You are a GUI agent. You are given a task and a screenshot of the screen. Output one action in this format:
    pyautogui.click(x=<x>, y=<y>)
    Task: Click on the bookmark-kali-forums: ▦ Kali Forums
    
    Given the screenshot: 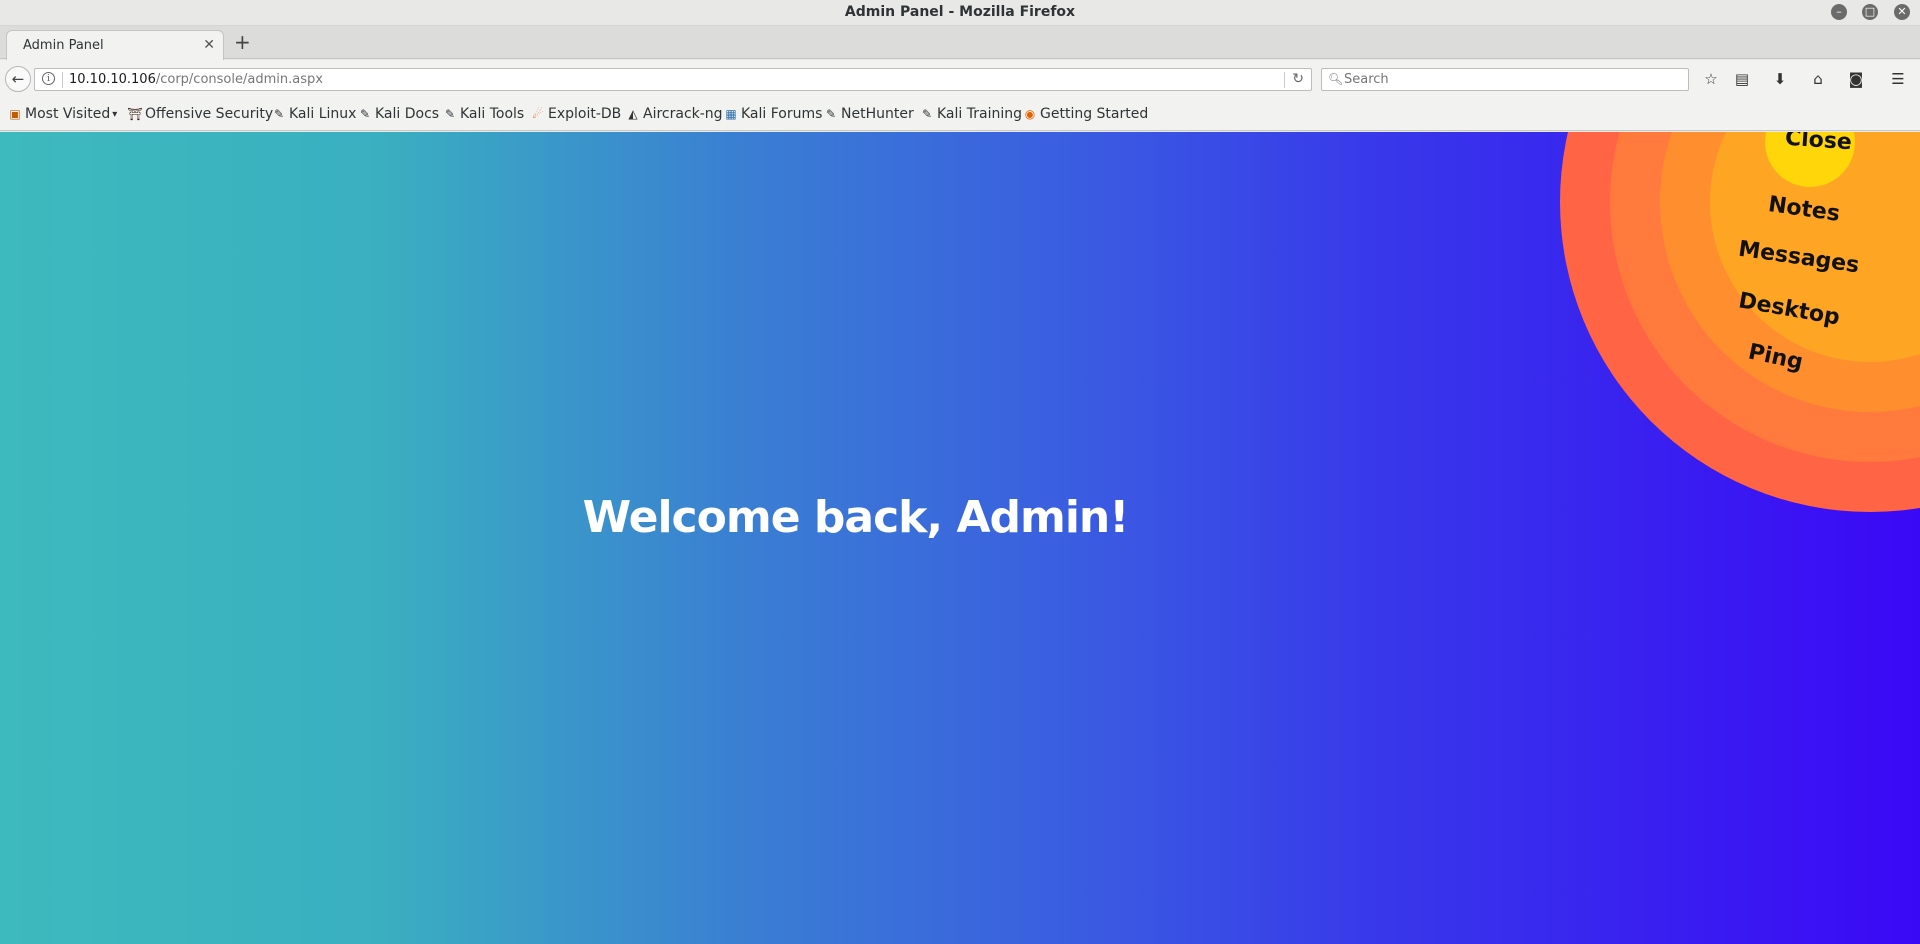 What is the action you would take?
    pyautogui.click(x=772, y=114)
    